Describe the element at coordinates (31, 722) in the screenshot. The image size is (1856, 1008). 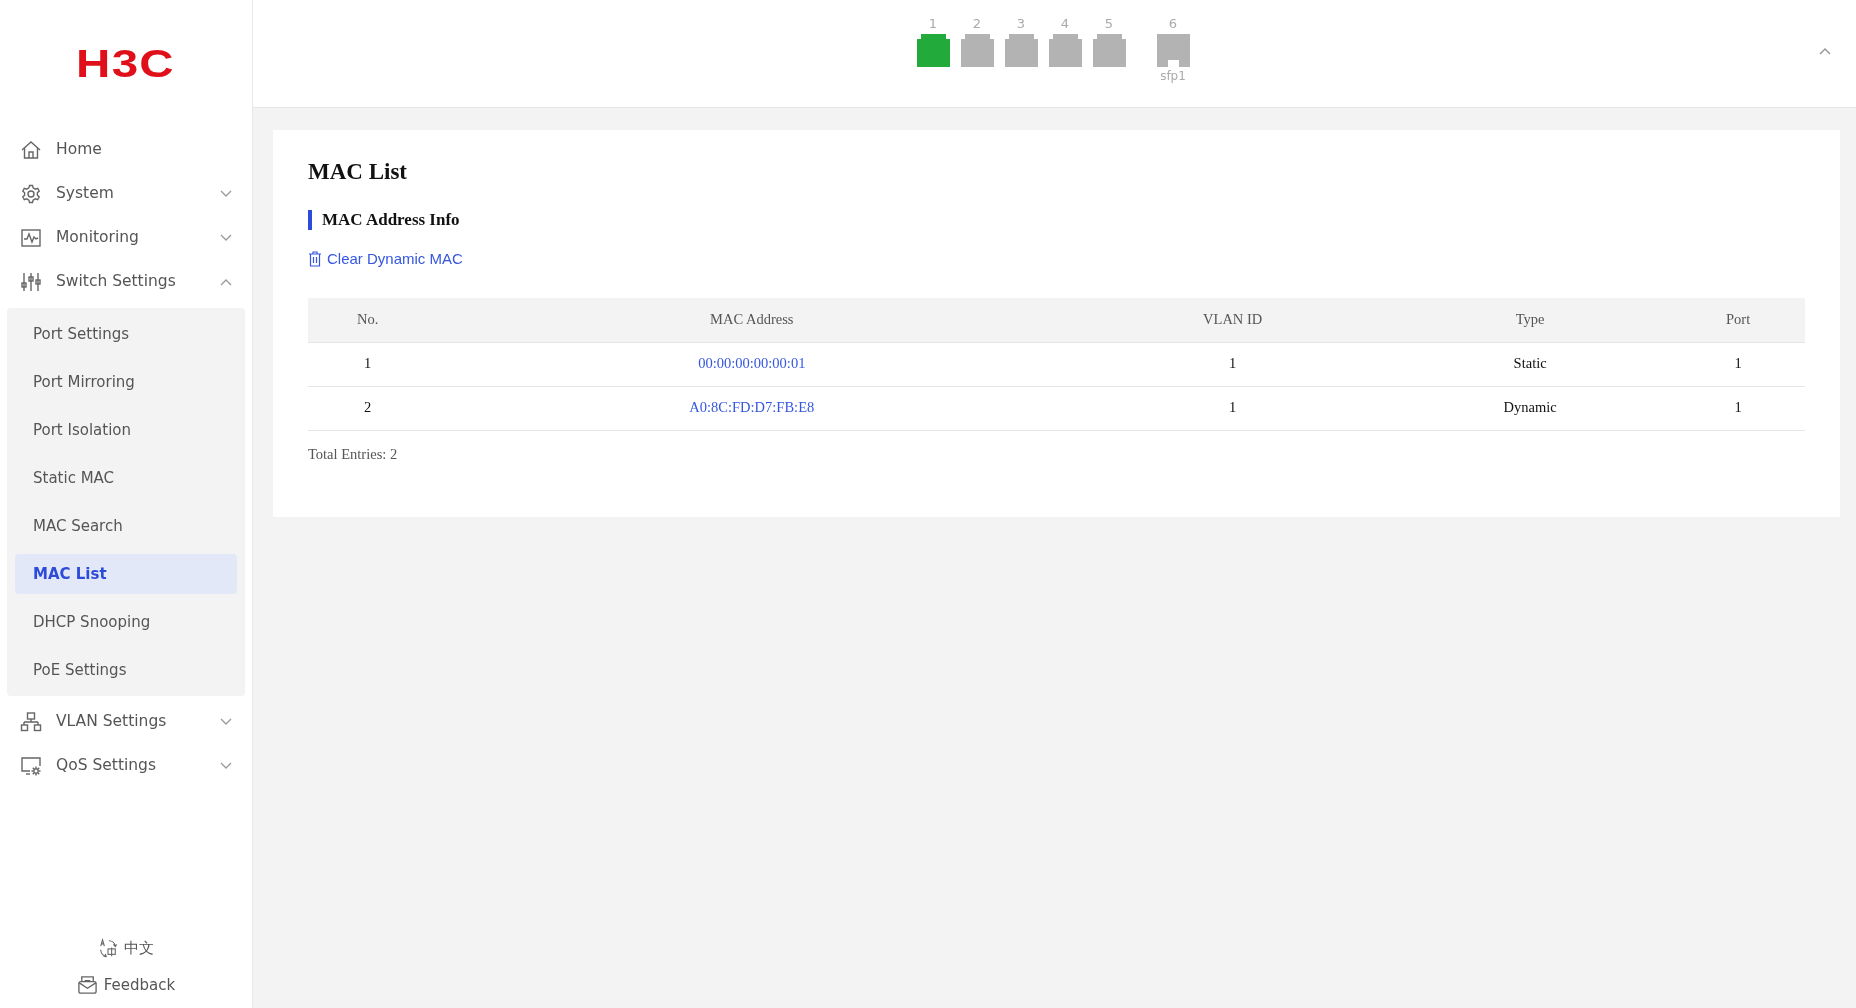
I see `network-icon` at that location.